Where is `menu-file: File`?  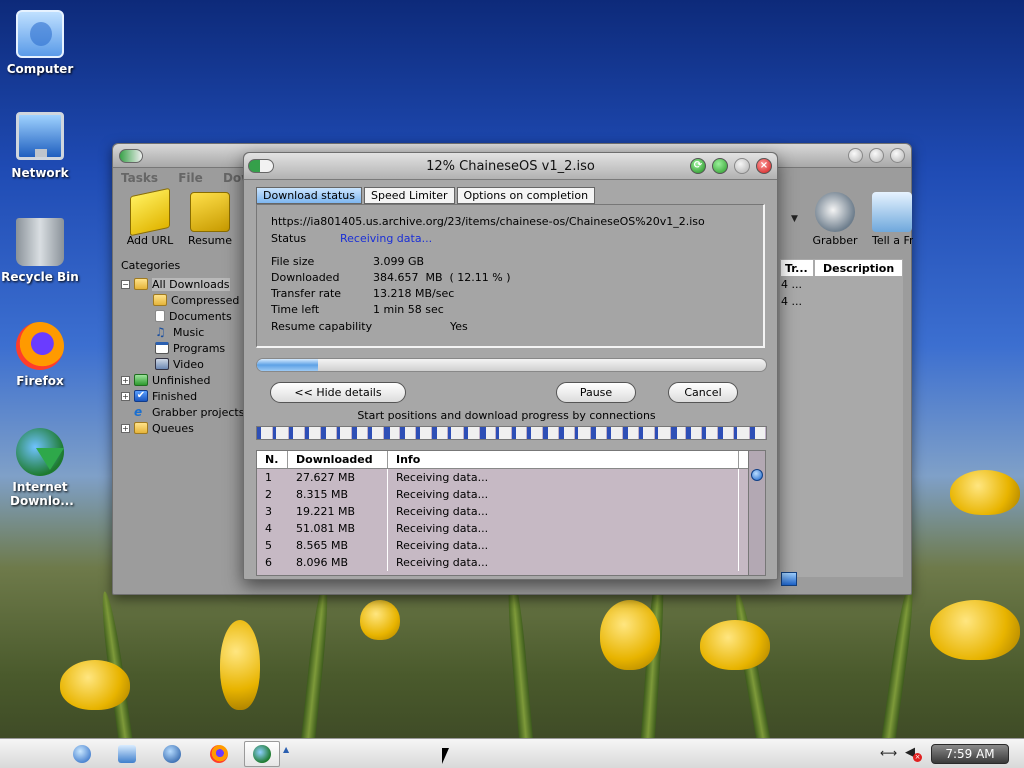 menu-file: File is located at coordinates (190, 178).